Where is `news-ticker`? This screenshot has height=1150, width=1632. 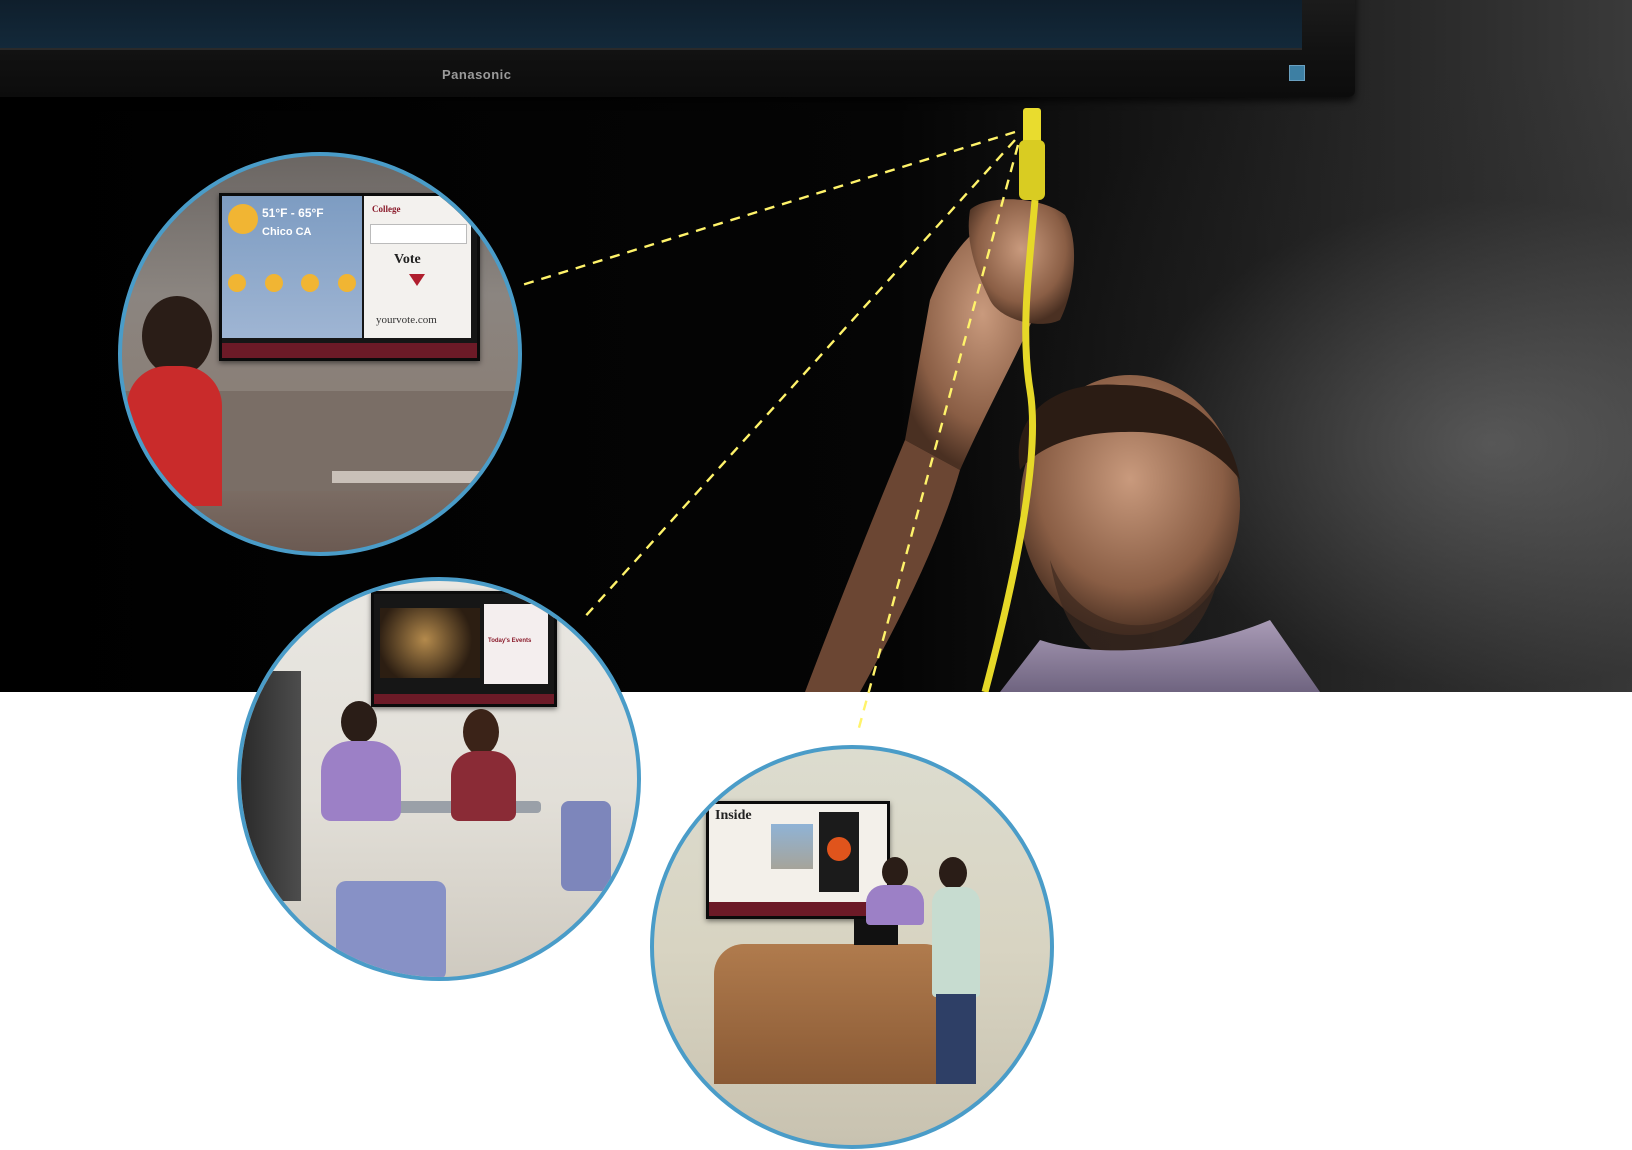
news-ticker is located at coordinates (349, 350).